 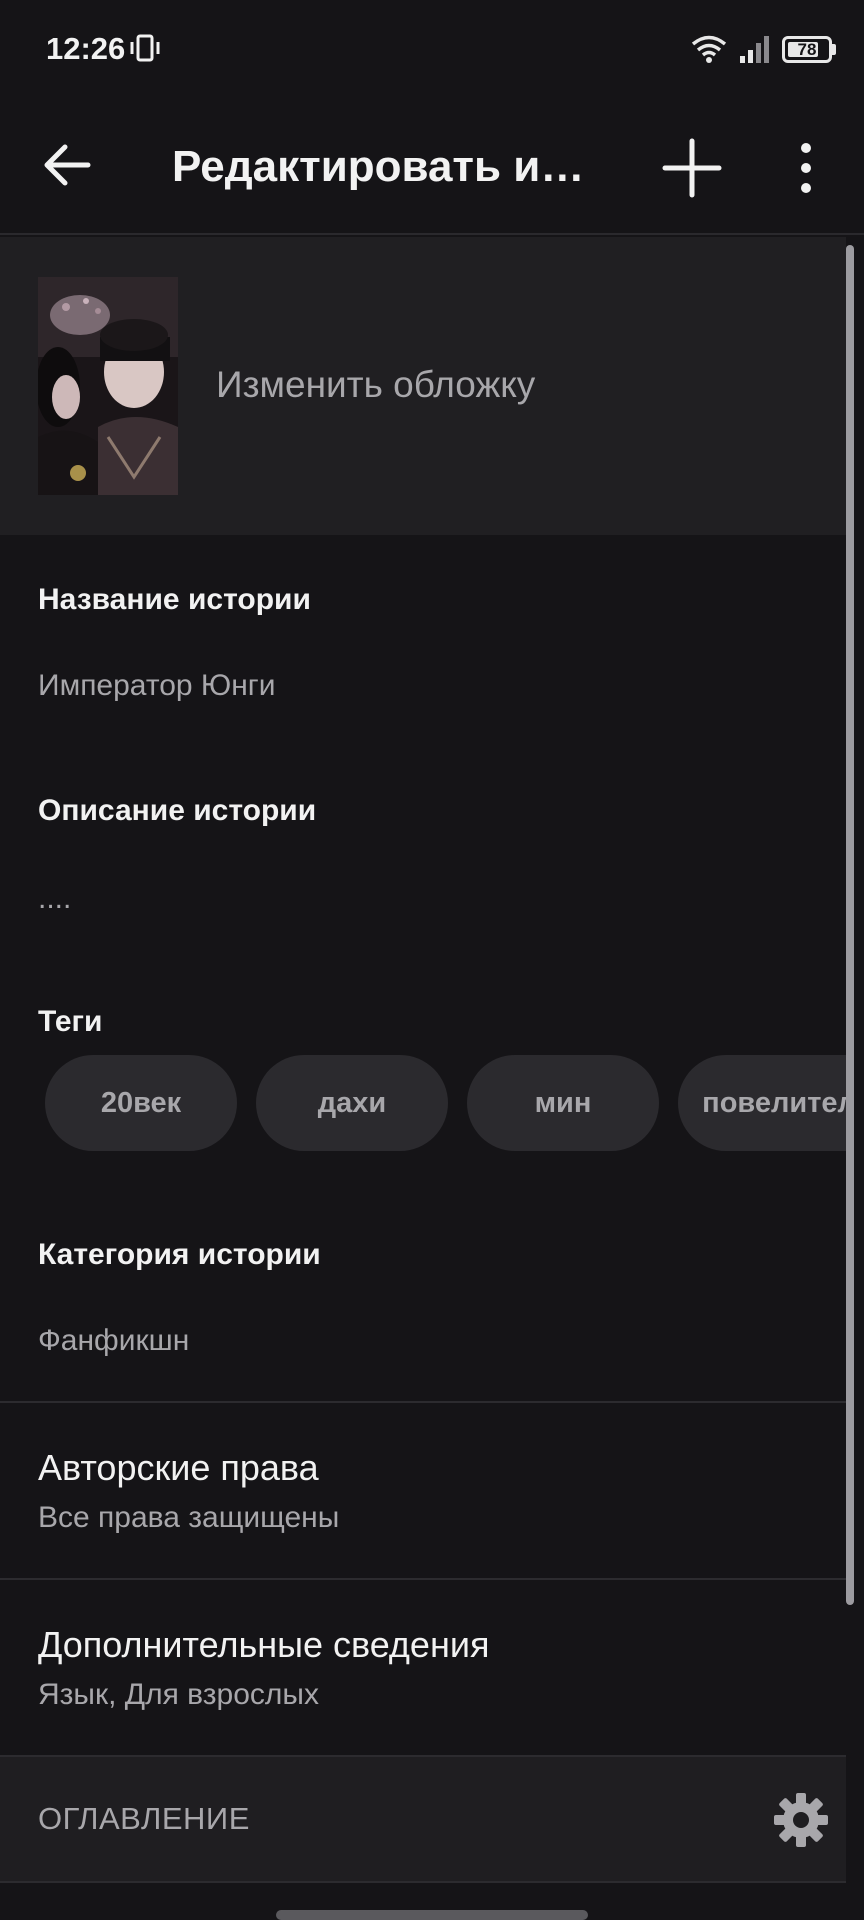 I want to click on status-time: 12:26, so click(x=86, y=48).